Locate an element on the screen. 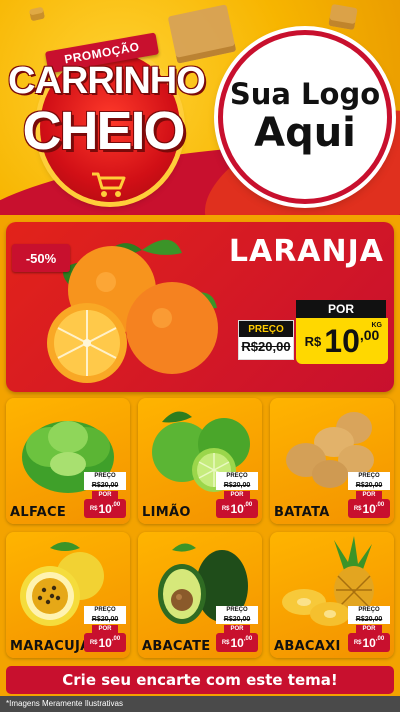 The image size is (400, 712). price-unit: KG is located at coordinates (377, 325).